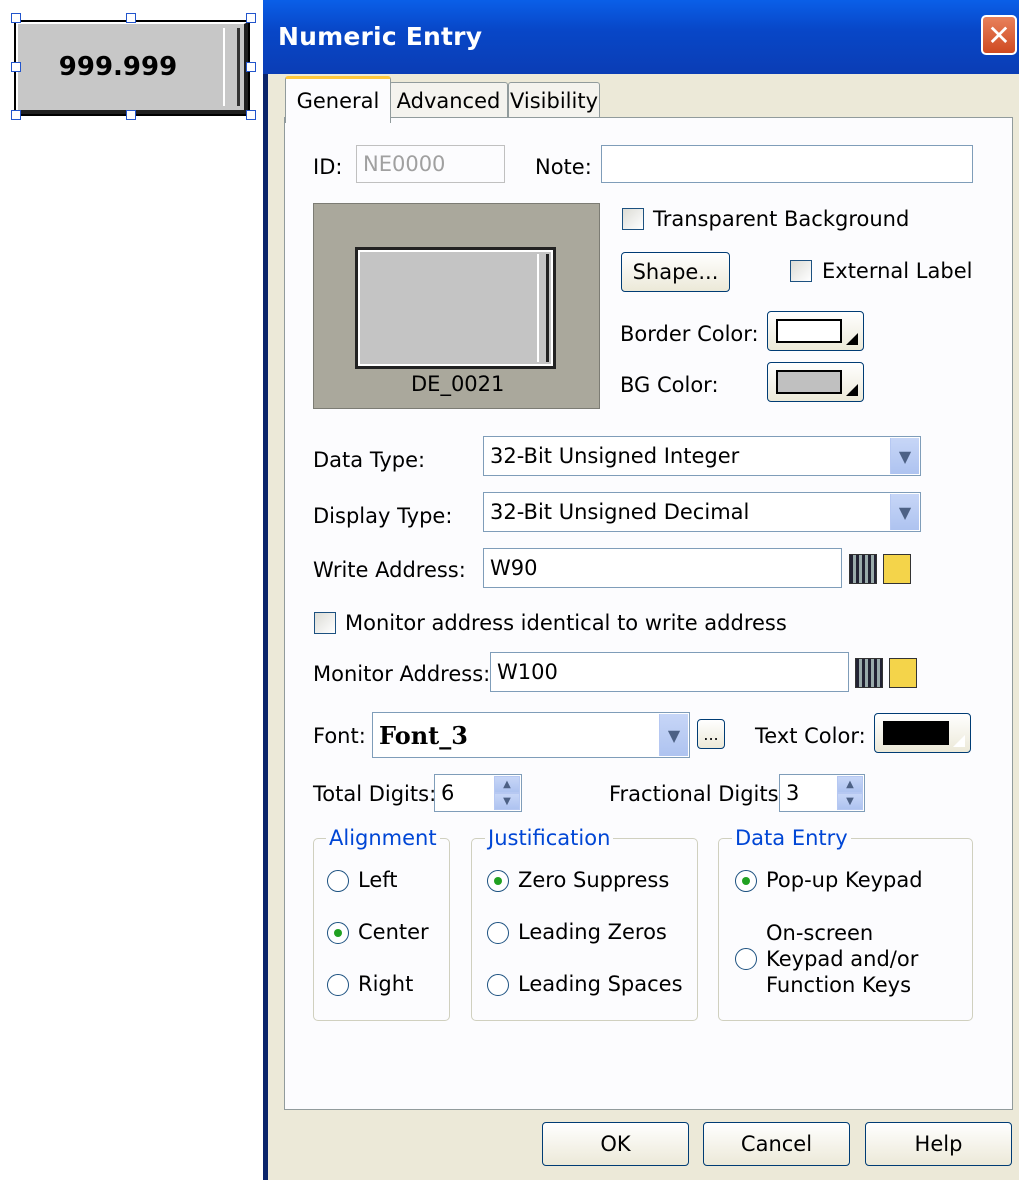  I want to click on font-label: Font:, so click(339, 736).